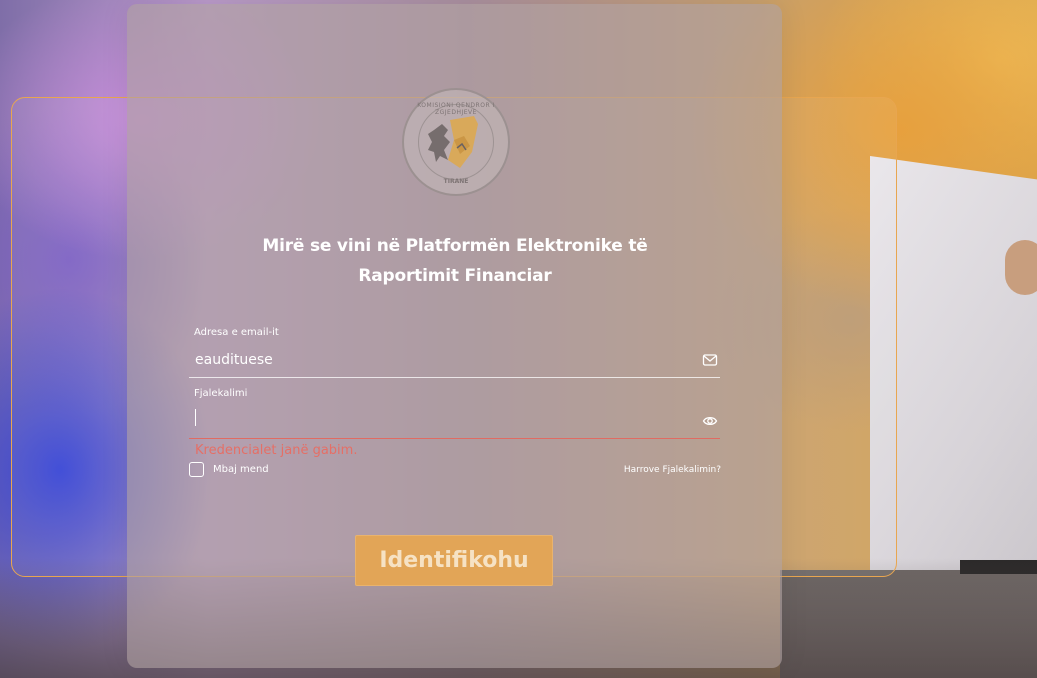  Describe the element at coordinates (455, 276) in the screenshot. I see `title-line-2: Raportimit Financiar` at that location.